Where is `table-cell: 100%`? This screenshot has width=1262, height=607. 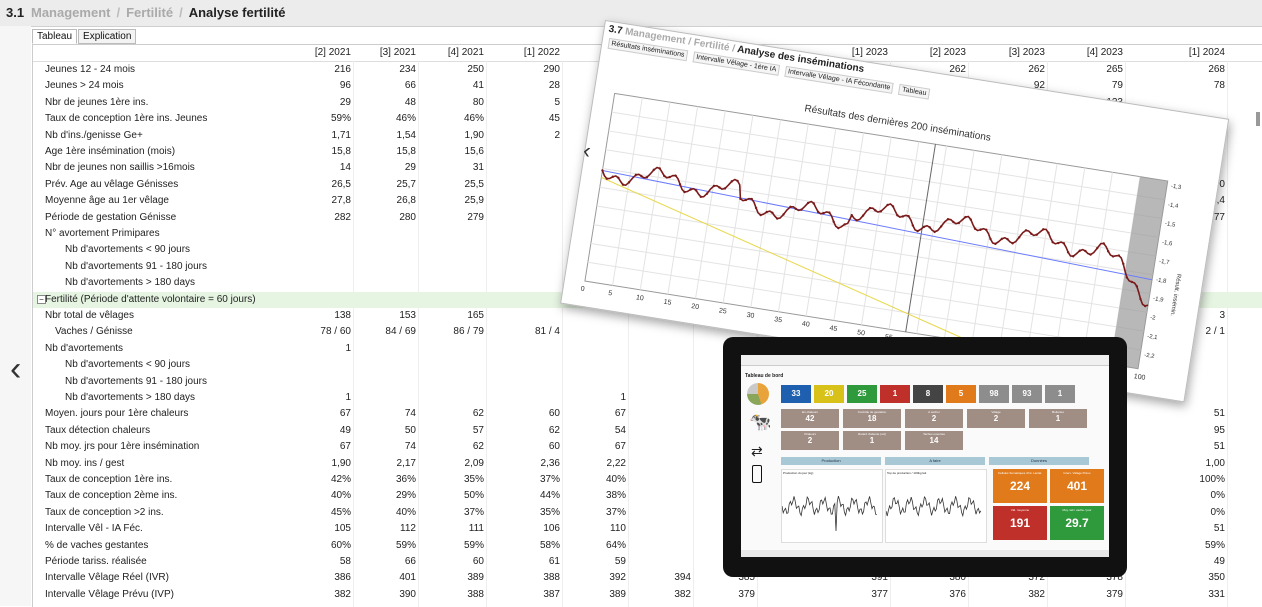 table-cell: 100% is located at coordinates (1212, 479).